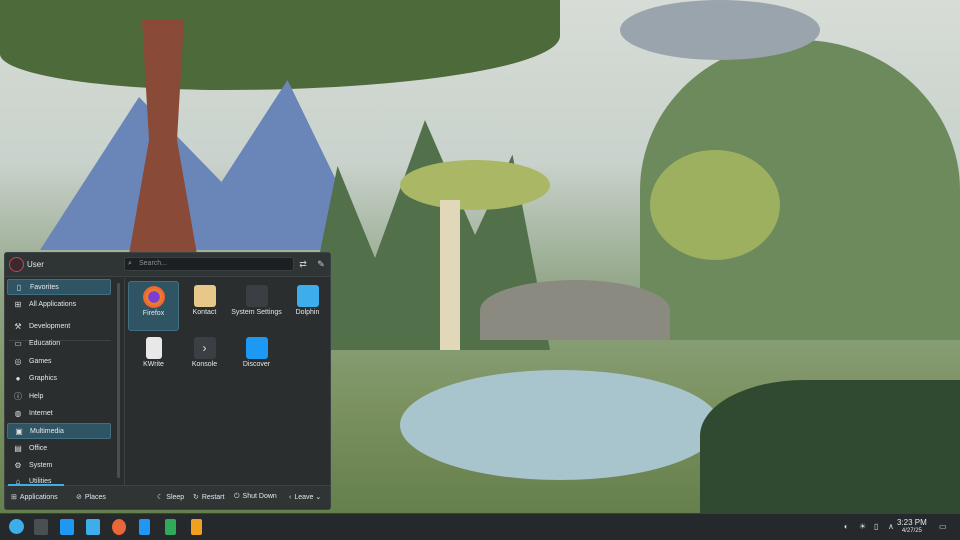 This screenshot has height=540, width=960. I want to click on dolphin-icon, so click(93, 527).